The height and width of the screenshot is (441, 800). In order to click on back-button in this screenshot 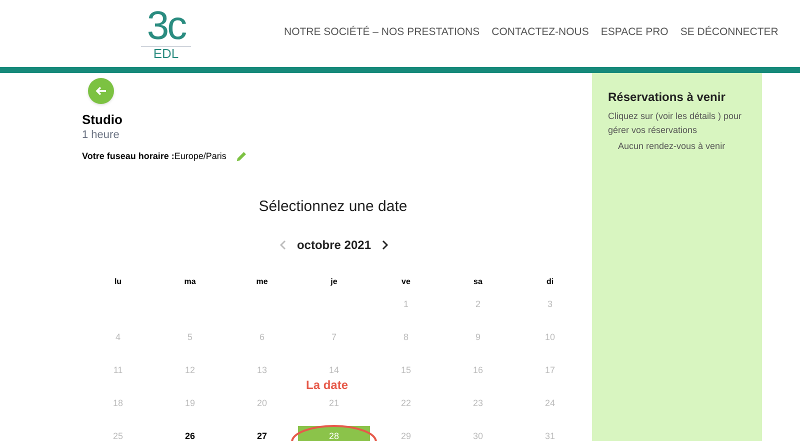, I will do `click(101, 91)`.